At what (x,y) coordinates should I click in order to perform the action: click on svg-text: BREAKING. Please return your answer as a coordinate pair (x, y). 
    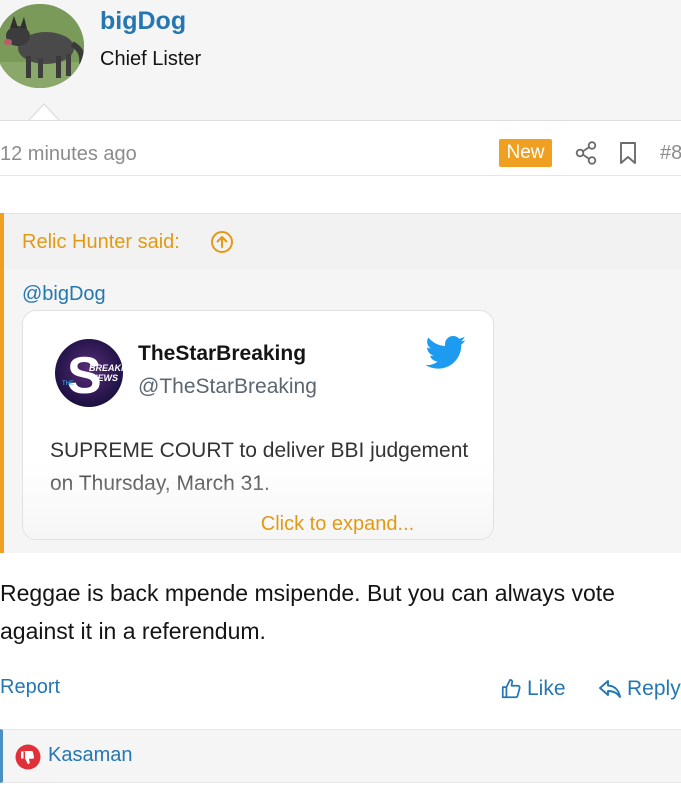
    Looking at the image, I should click on (106, 368).